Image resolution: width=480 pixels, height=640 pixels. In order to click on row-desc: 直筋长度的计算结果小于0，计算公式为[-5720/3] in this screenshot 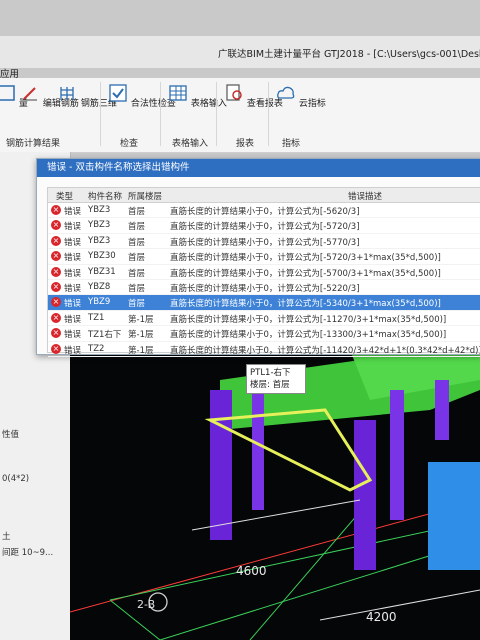, I will do `click(265, 227)`.